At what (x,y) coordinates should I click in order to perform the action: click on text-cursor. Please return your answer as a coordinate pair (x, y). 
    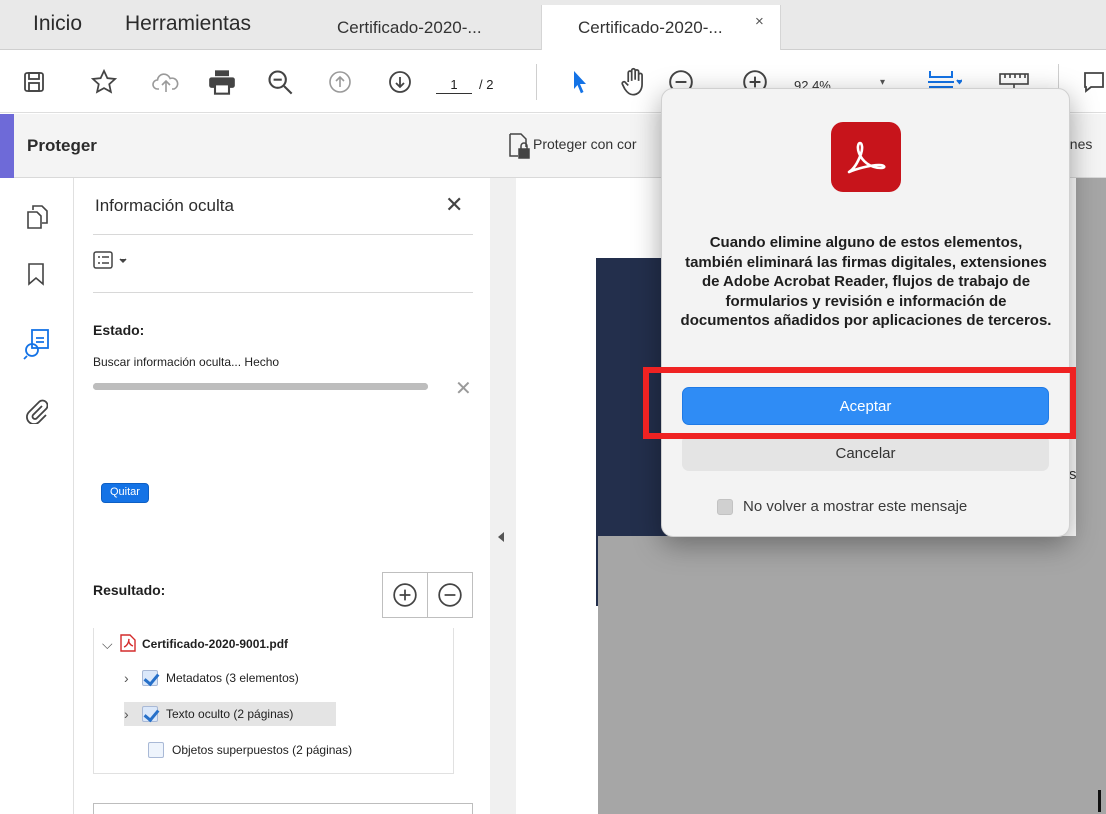
    Looking at the image, I should click on (1099, 801).